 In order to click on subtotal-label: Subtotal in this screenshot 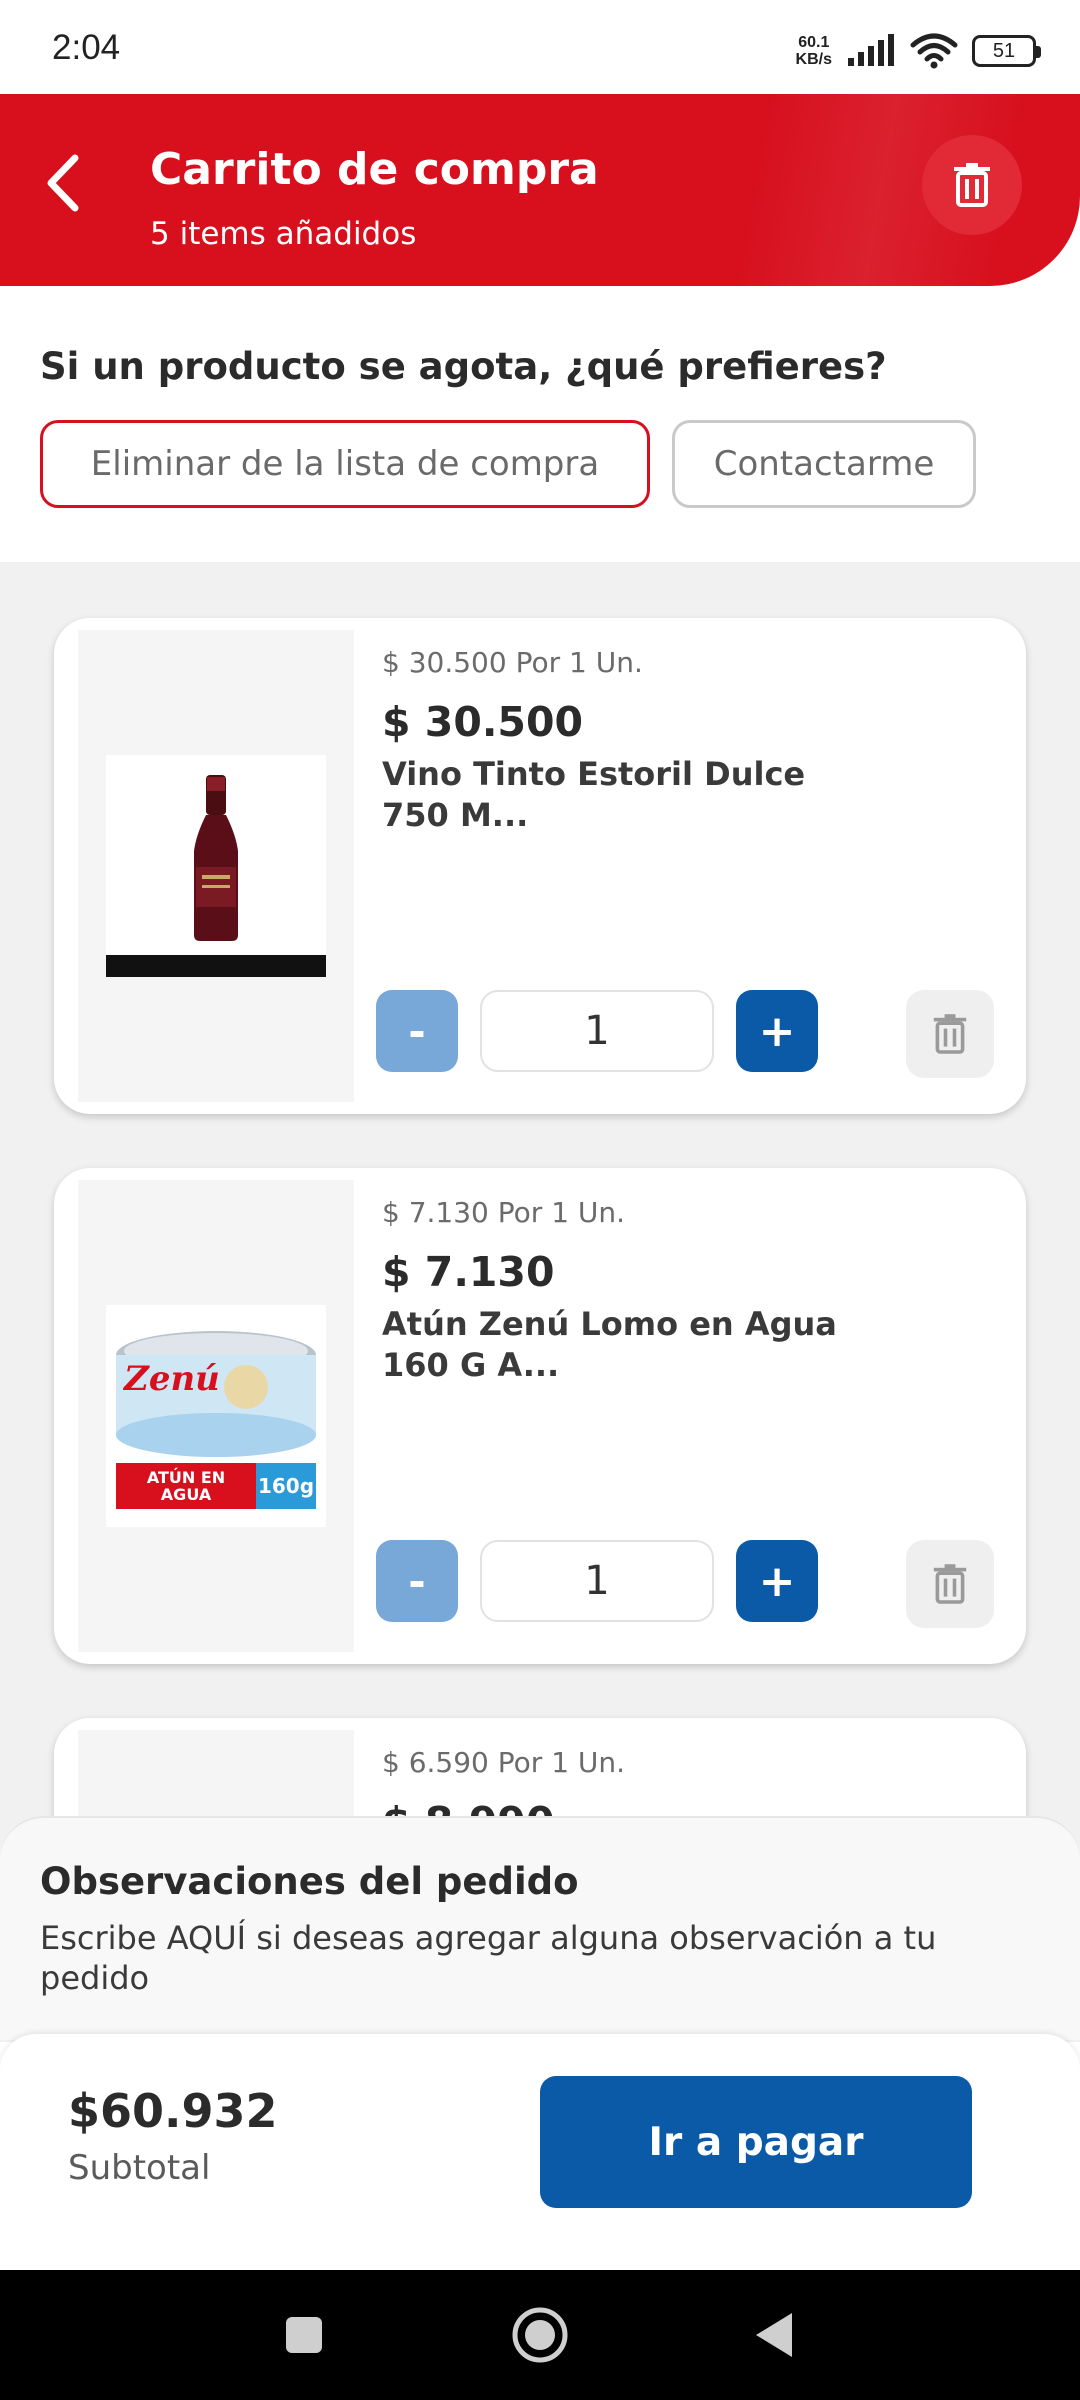, I will do `click(139, 2168)`.